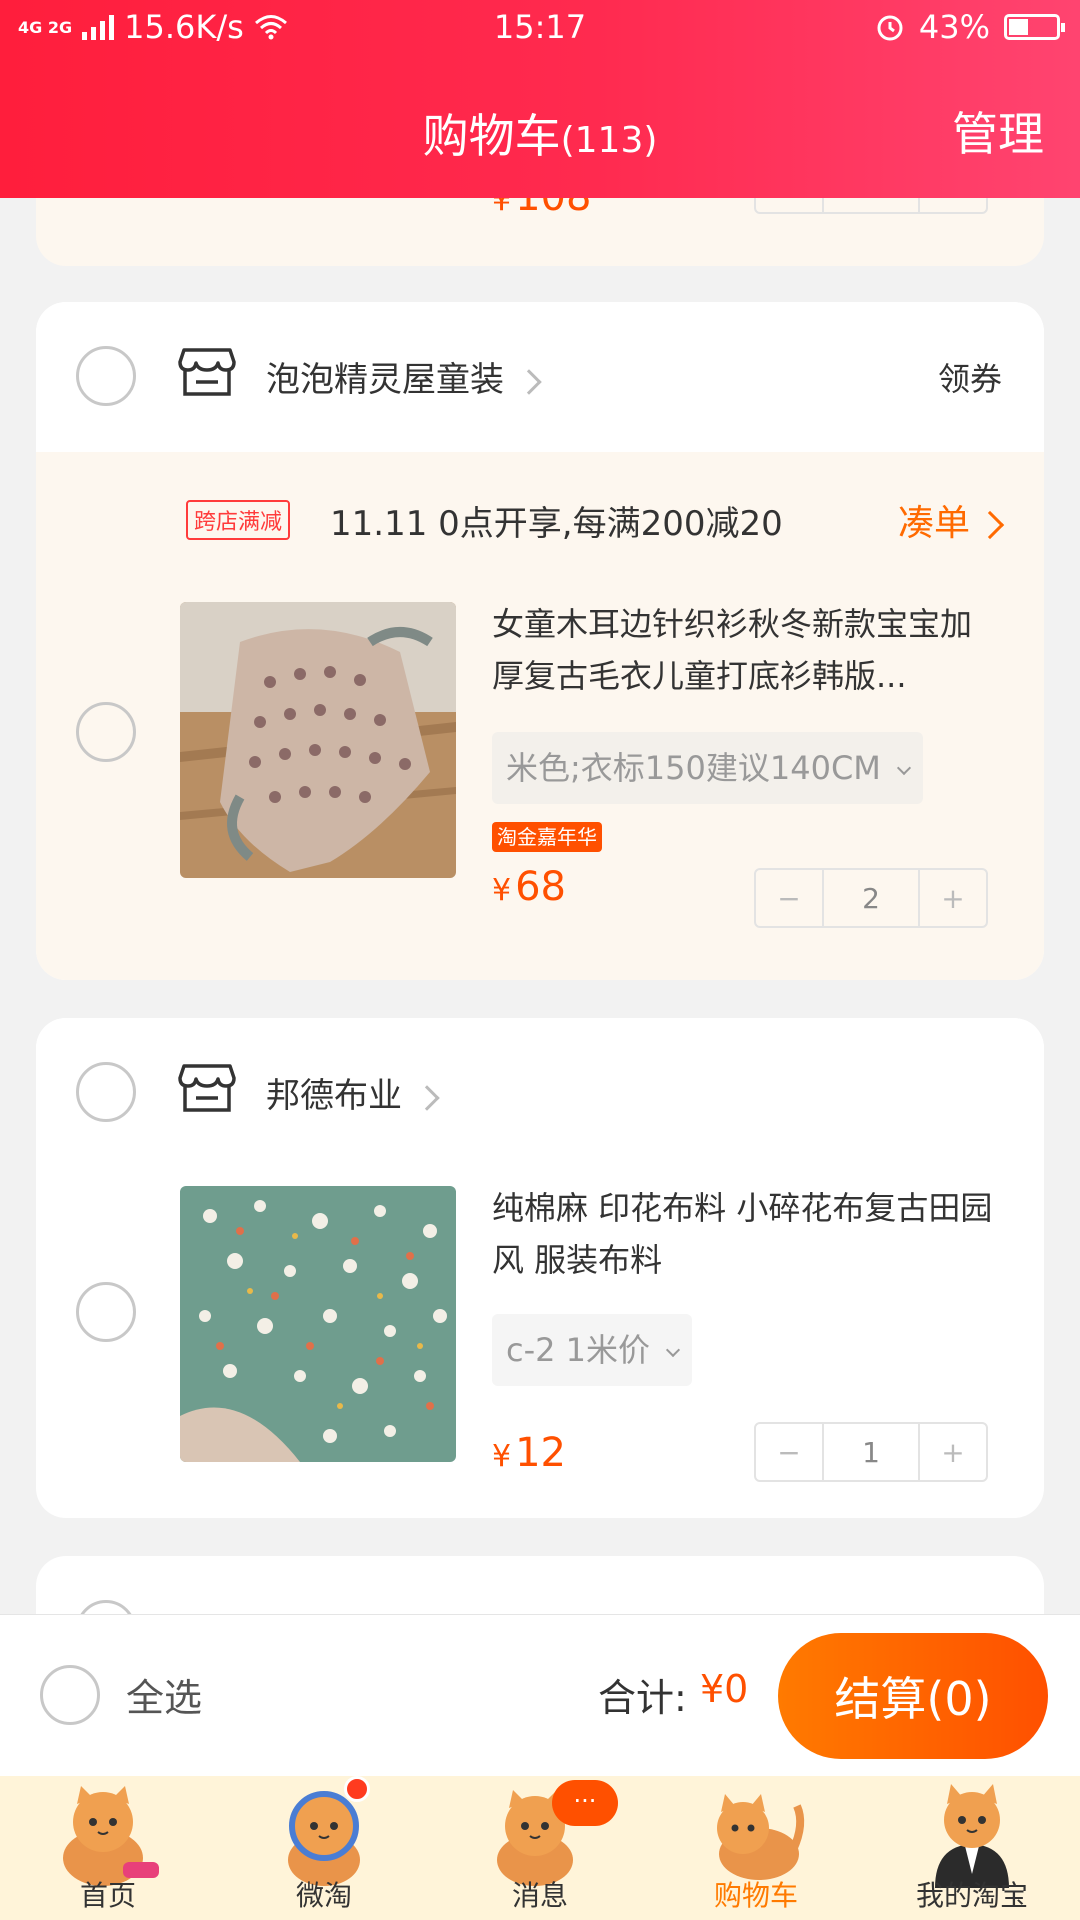  I want to click on shop-name-link: 泡泡精灵屋童装, so click(404, 376).